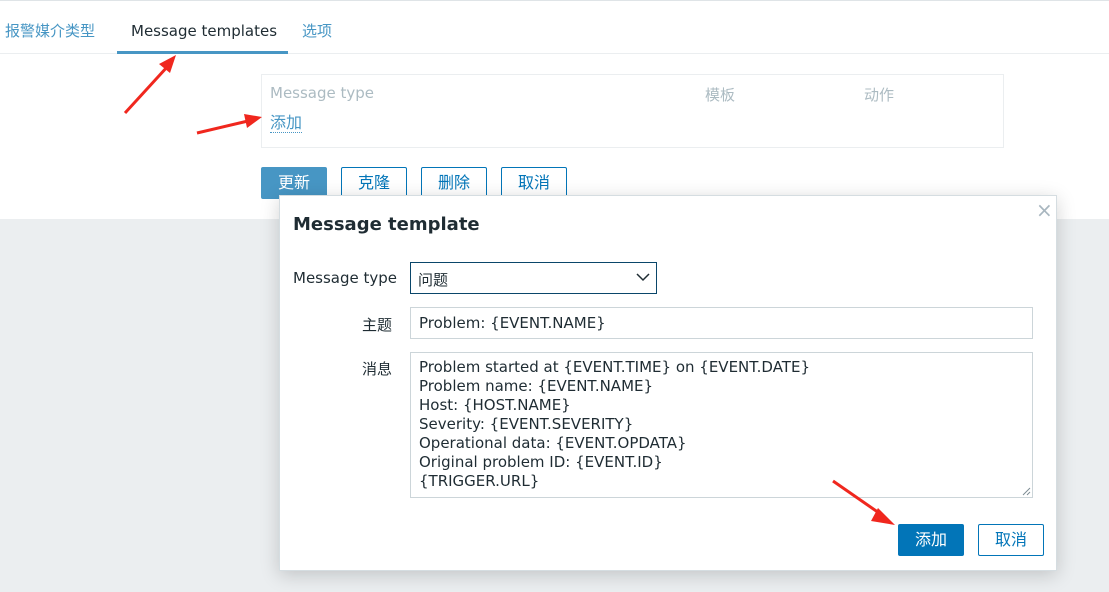 This screenshot has width=1109, height=592. Describe the element at coordinates (512, 323) in the screenshot. I see `subject-value: Problem: {EVENT.NAME}` at that location.